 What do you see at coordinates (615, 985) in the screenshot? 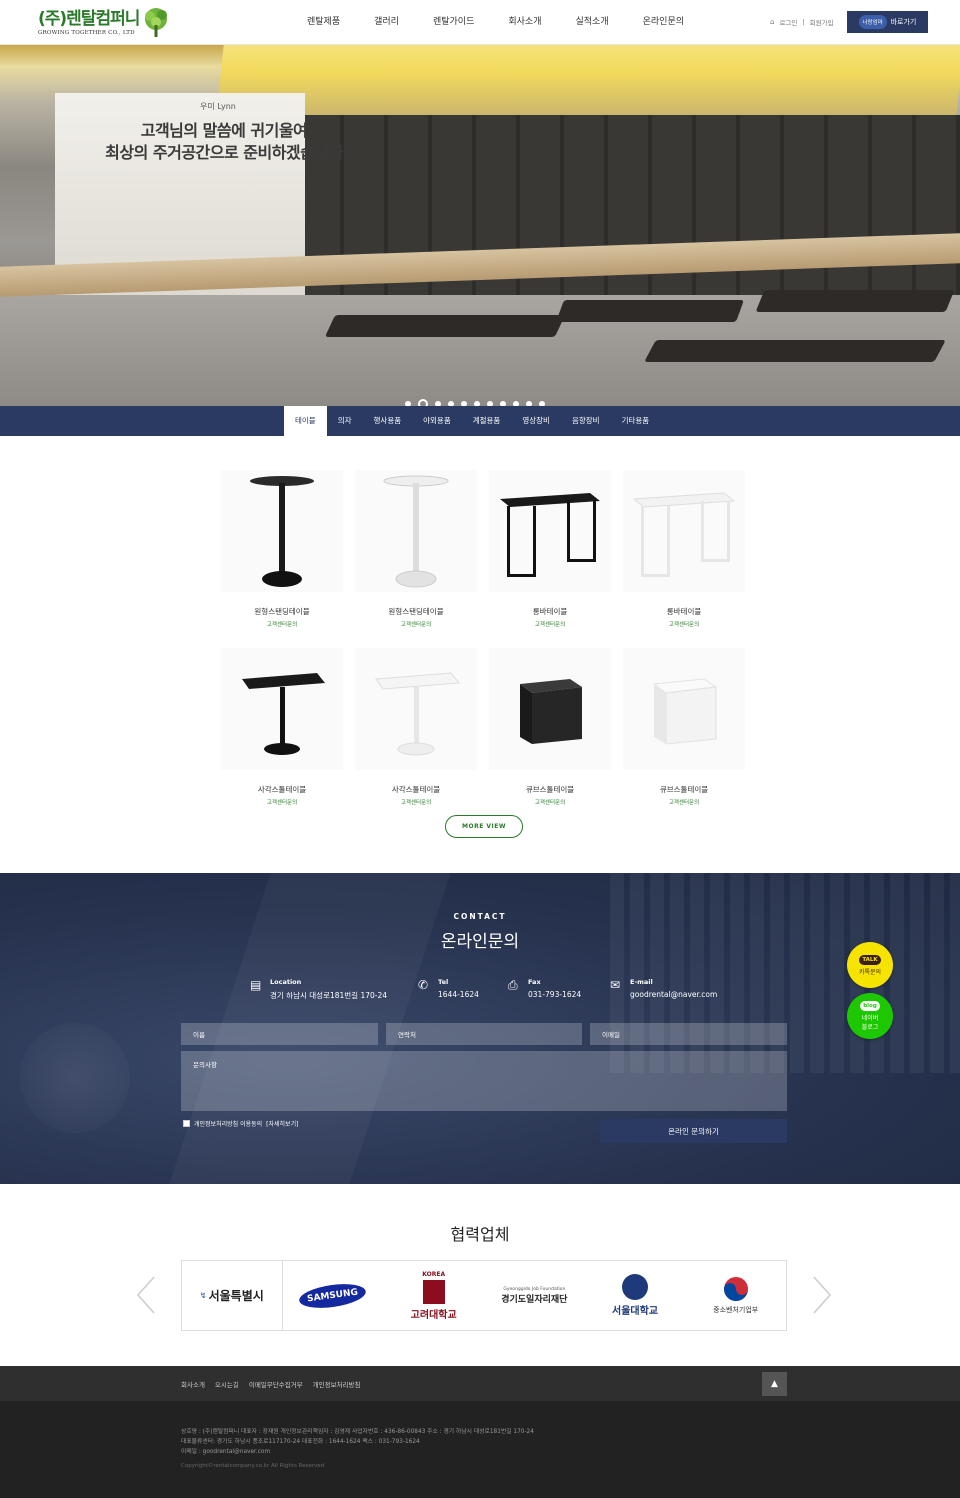
I see `mail-icon: ✉` at bounding box center [615, 985].